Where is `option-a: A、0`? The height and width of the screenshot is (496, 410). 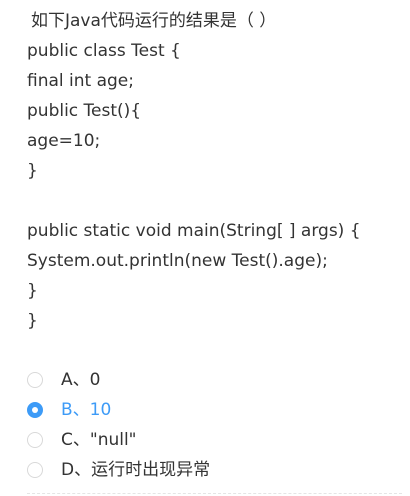
option-a: A、0 is located at coordinates (214, 380).